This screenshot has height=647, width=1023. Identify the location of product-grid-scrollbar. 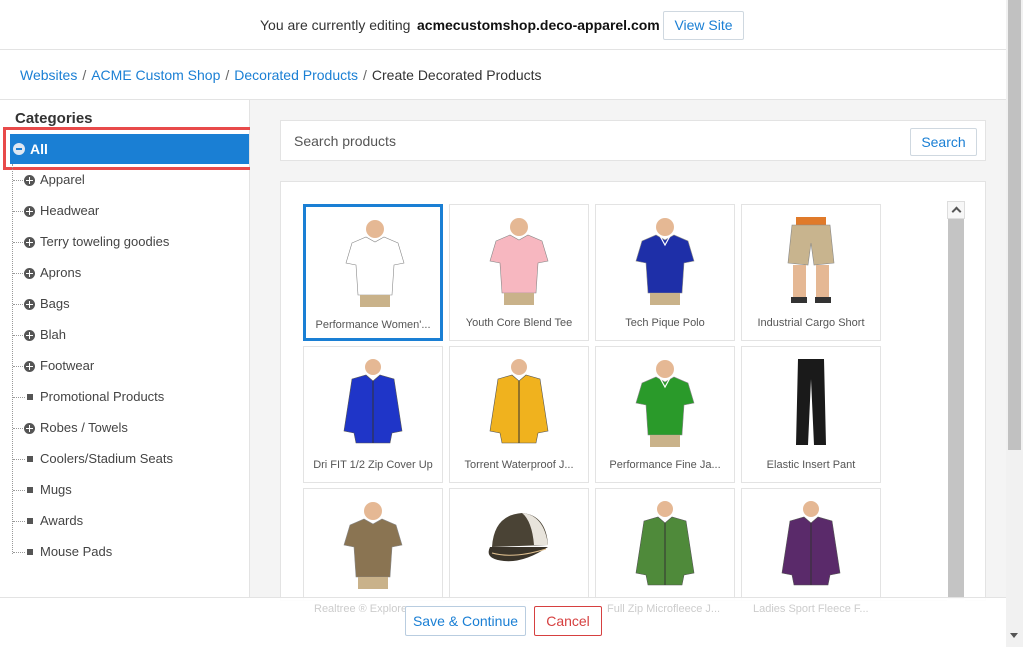
(956, 411).